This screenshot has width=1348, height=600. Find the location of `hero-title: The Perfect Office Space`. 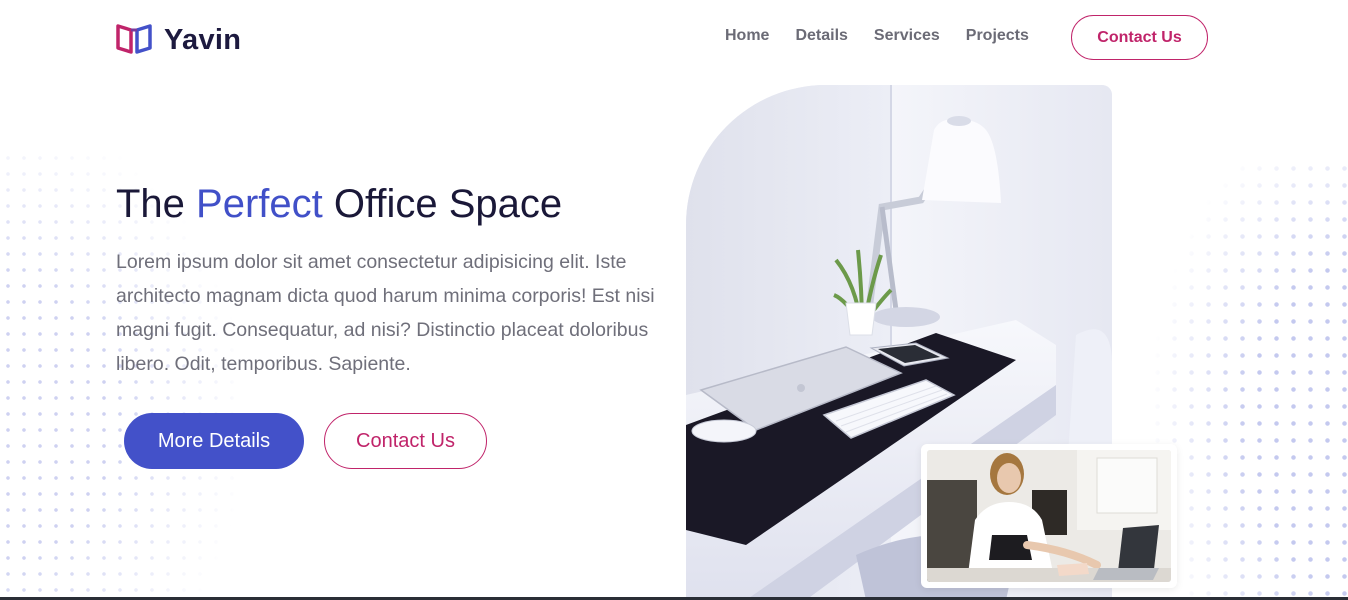

hero-title: The Perfect Office Space is located at coordinates (339, 204).